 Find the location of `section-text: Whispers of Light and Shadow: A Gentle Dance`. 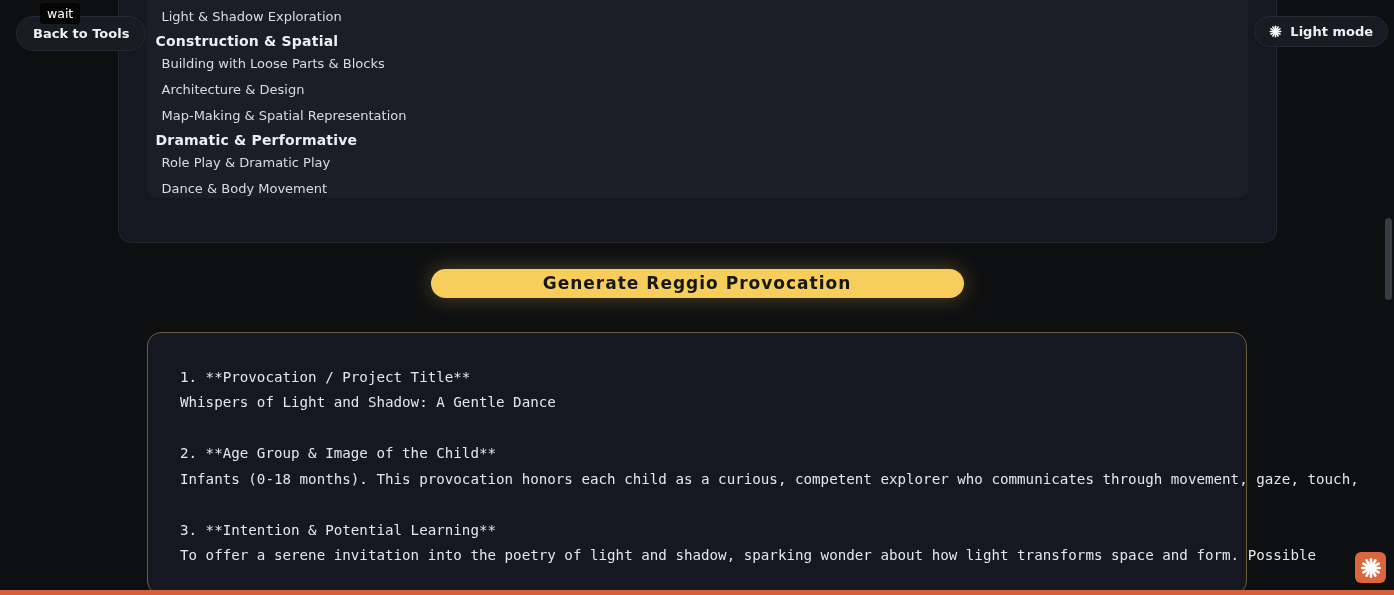

section-text: Whispers of Light and Shadow: A Gentle Dance is located at coordinates (368, 402).